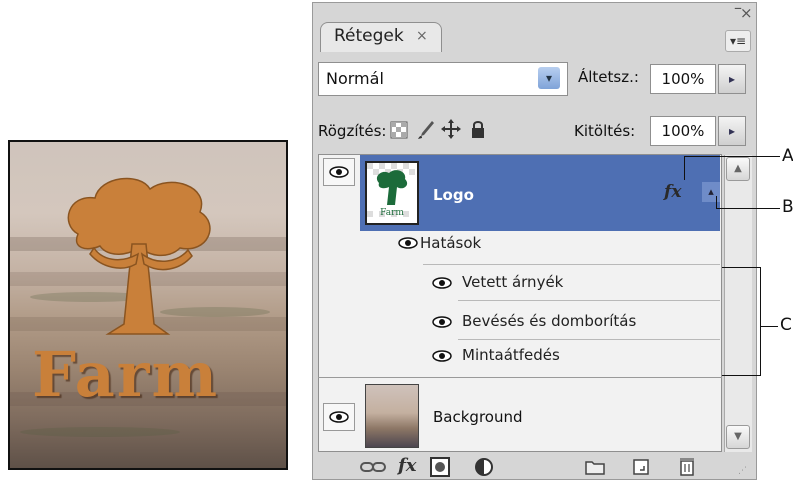  Describe the element at coordinates (369, 36) in the screenshot. I see `tab-layers-label: Rétegek` at that location.